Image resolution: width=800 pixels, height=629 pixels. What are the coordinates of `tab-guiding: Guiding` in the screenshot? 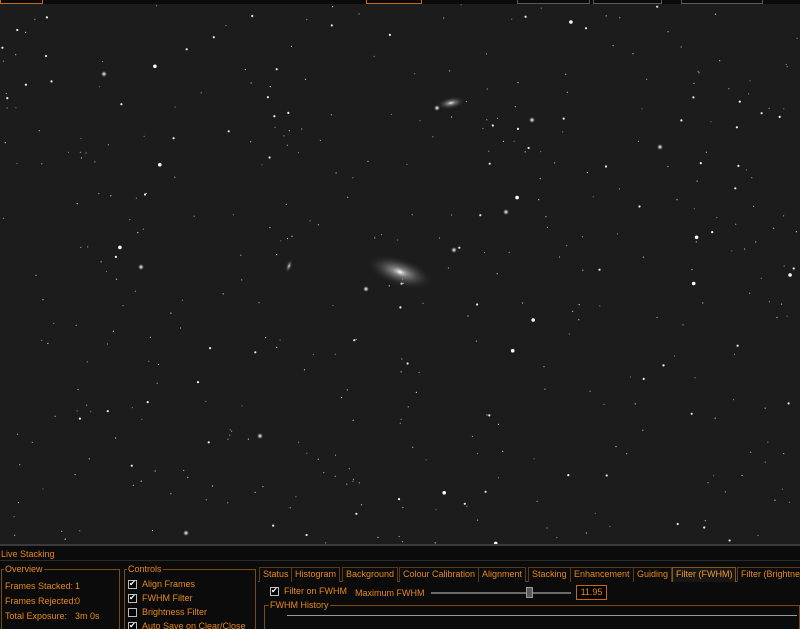 It's located at (653, 574).